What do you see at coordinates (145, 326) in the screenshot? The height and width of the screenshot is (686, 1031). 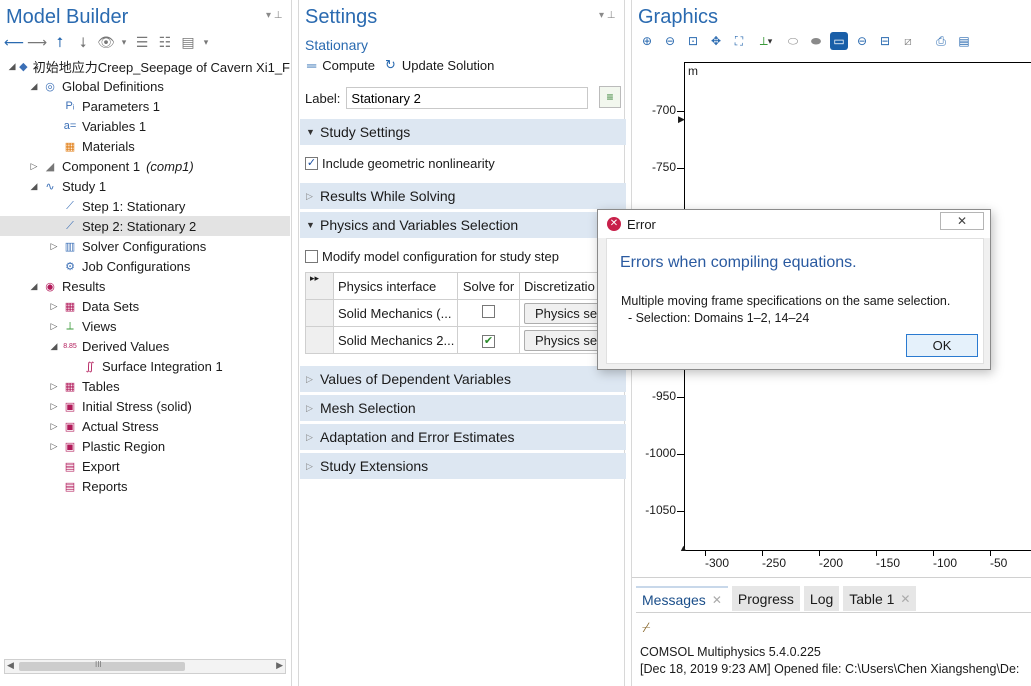 I see `tree-item: ▷ ⟂ Views` at bounding box center [145, 326].